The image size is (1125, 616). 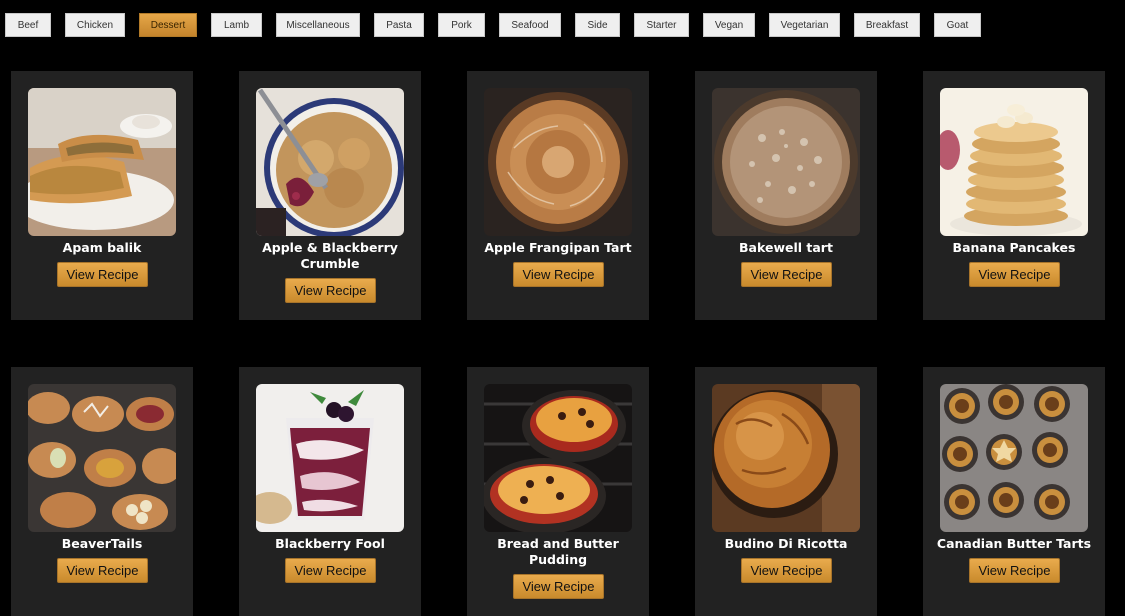 I want to click on tab-dessert: Dessert, so click(x=168, y=25).